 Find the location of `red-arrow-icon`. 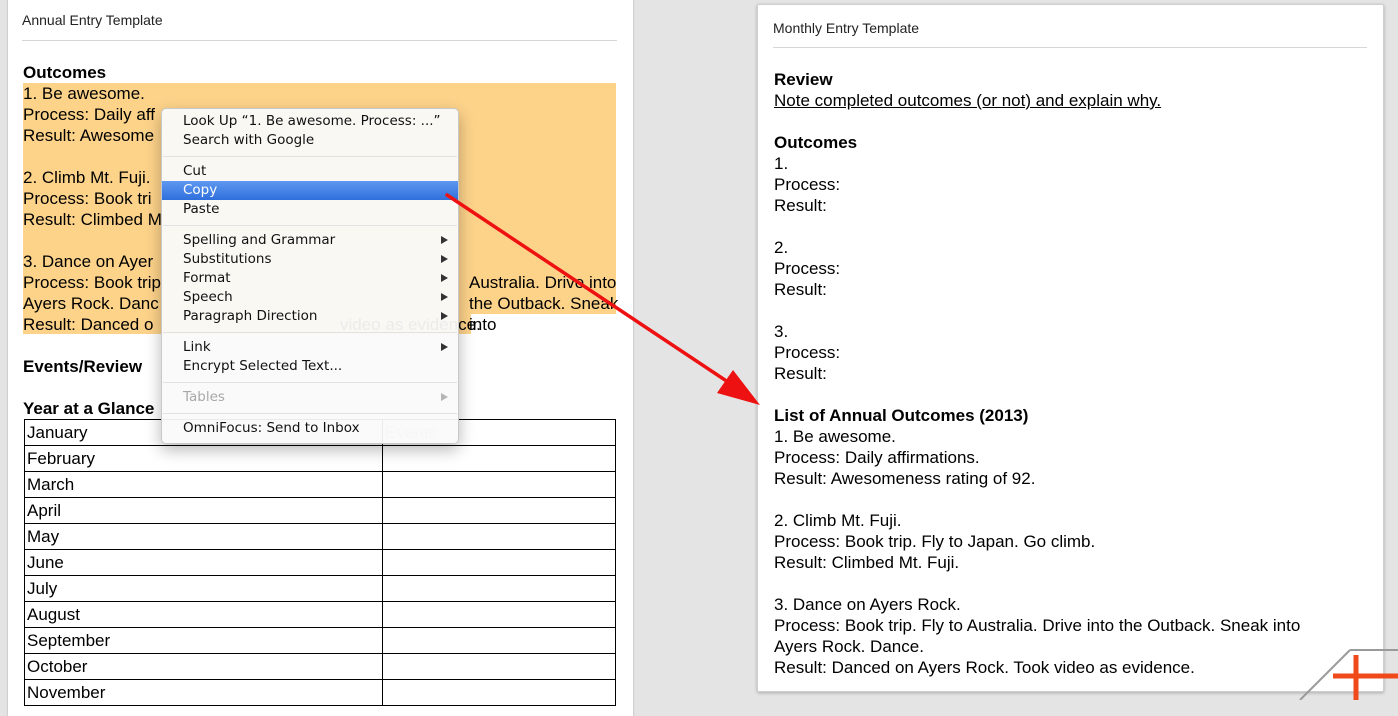

red-arrow-icon is located at coordinates (602, 299).